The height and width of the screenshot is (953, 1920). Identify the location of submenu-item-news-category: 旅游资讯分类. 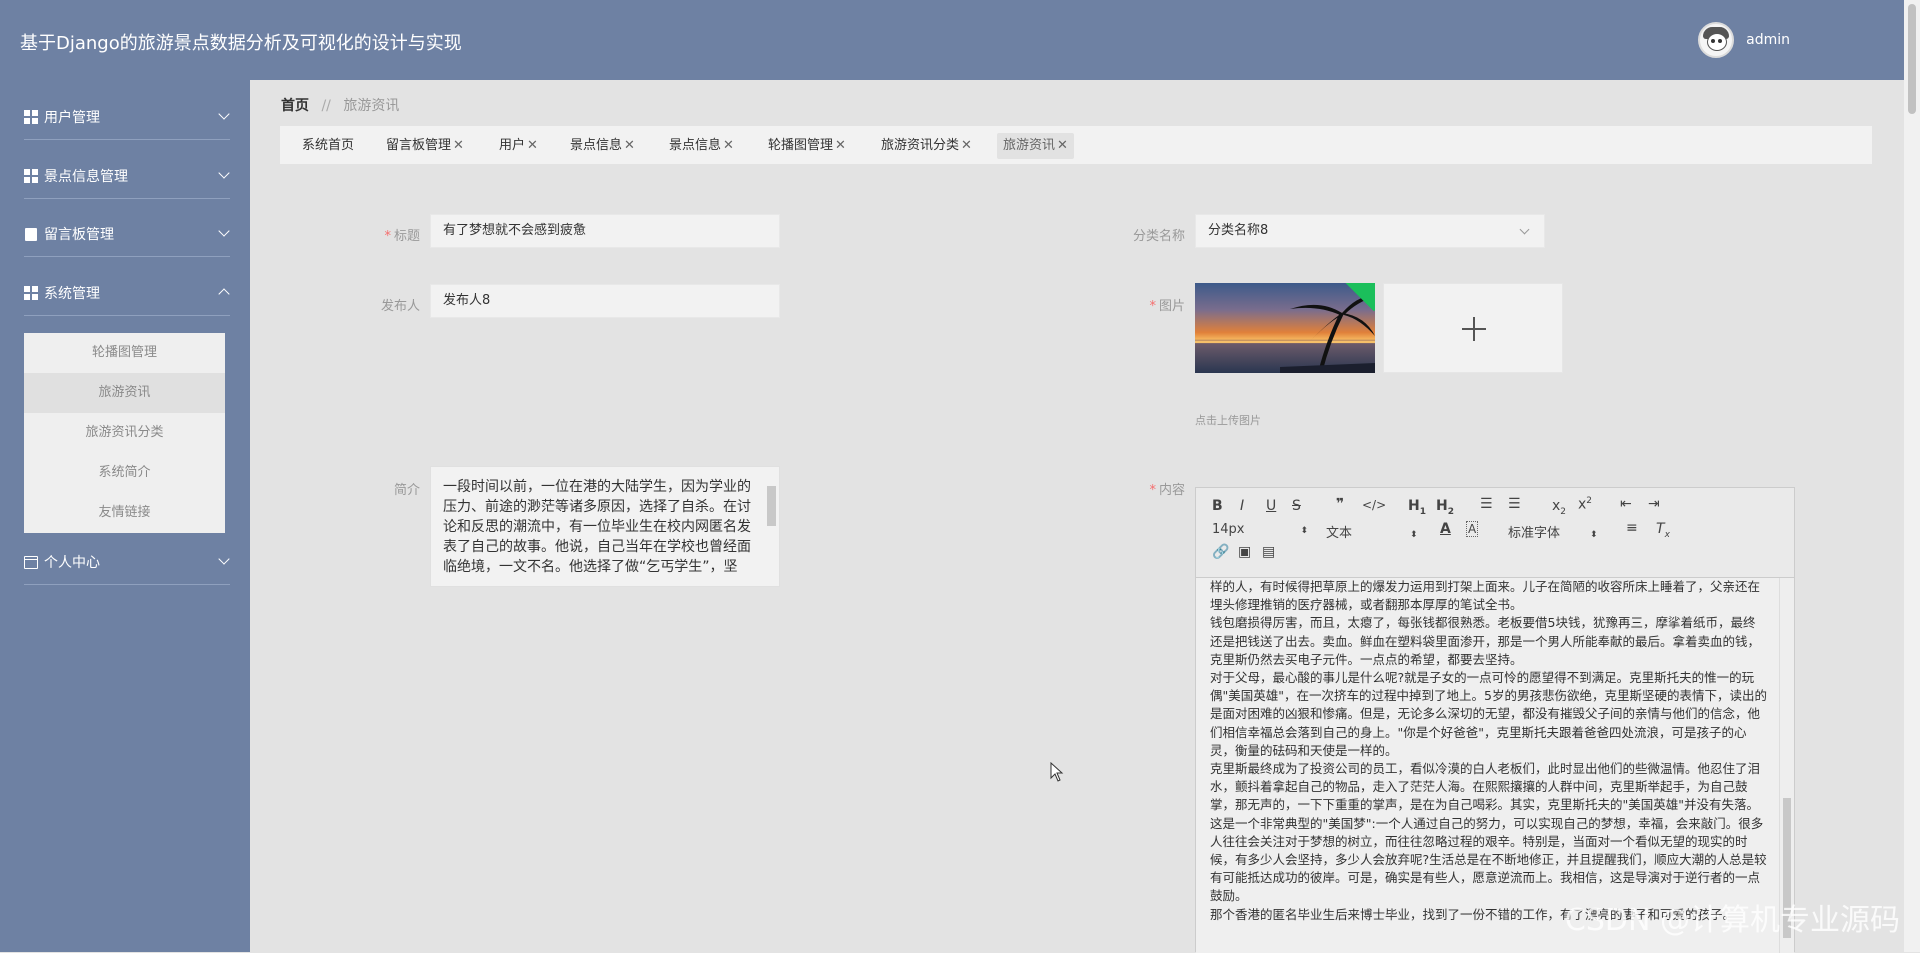
(124, 433).